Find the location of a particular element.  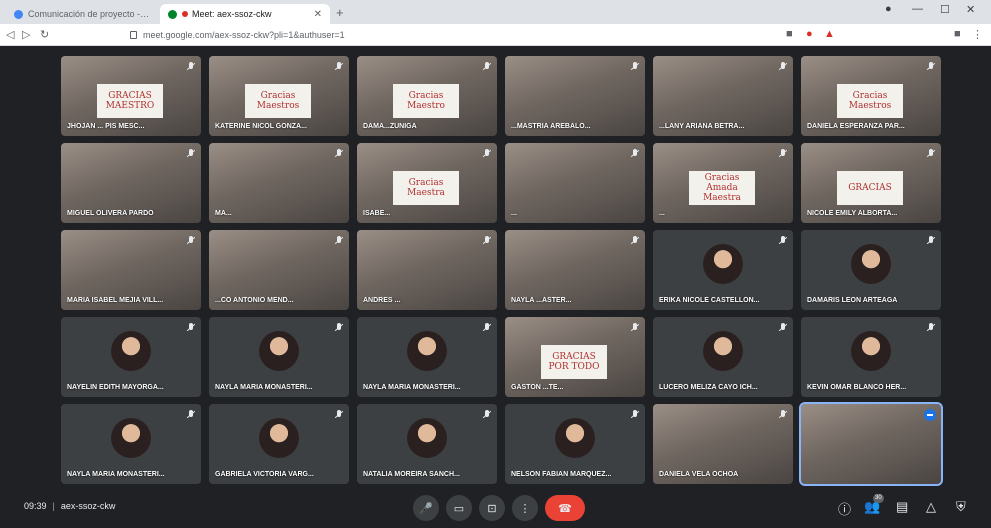

camera-permission-icon: ■ is located at coordinates (789, 34).